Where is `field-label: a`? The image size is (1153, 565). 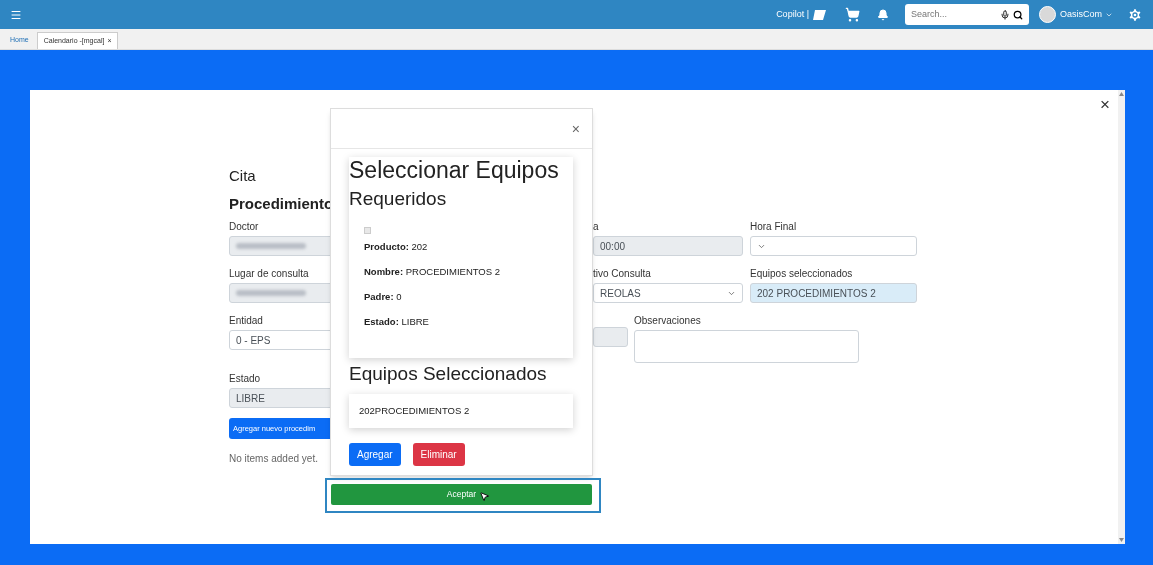
field-label: a is located at coordinates (596, 226).